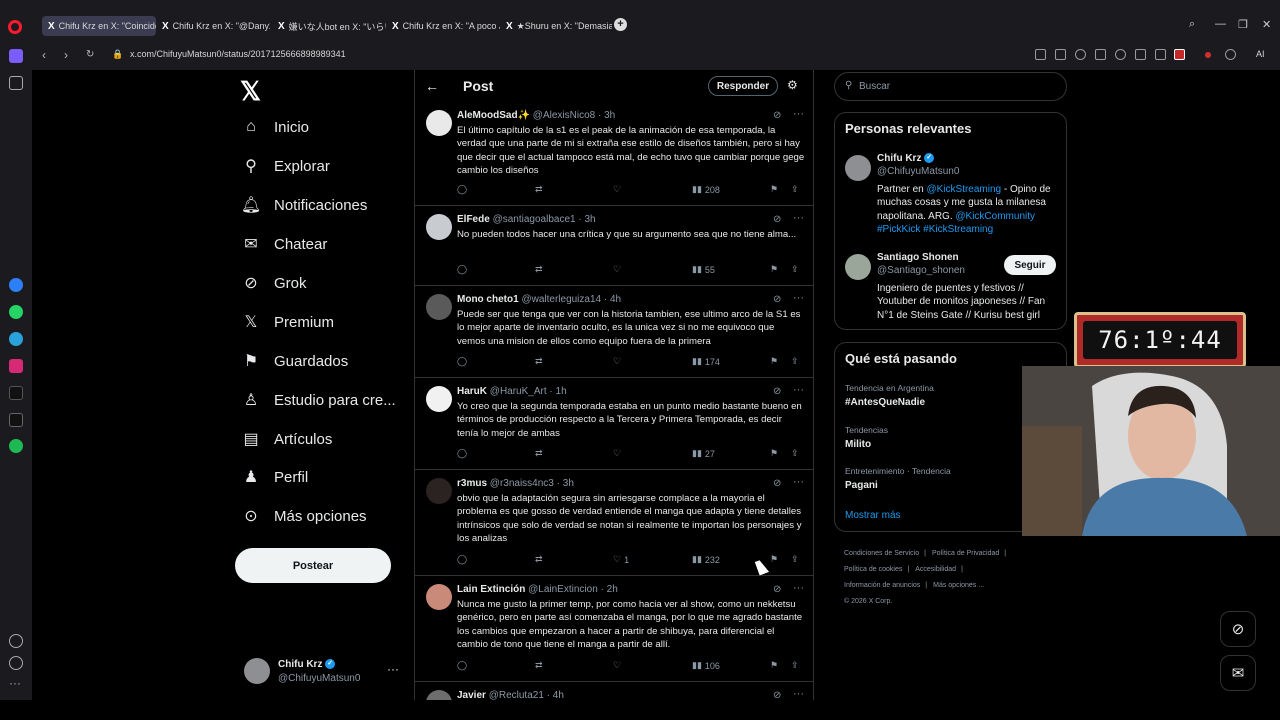 The width and height of the screenshot is (1280, 720). What do you see at coordinates (287, 439) in the screenshot?
I see `nav-item-articulos: ▤ Artículos` at bounding box center [287, 439].